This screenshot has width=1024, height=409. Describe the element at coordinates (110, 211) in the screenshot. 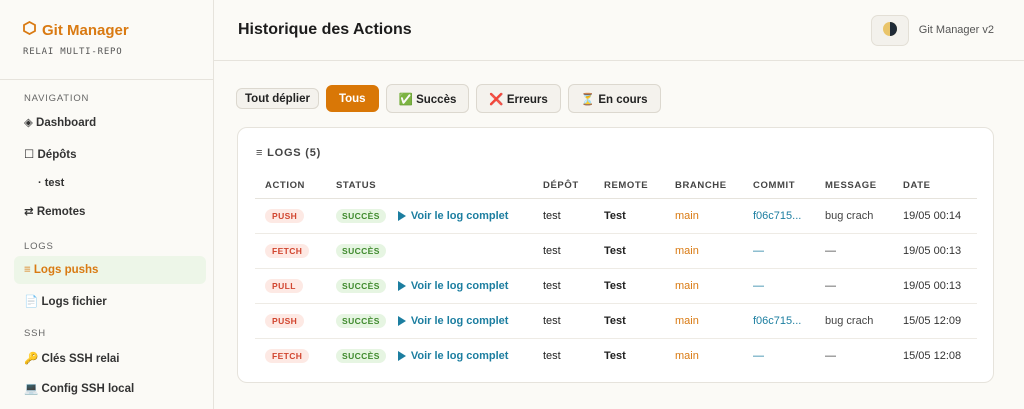

I see `sidebar-item-remotes: ⇄ Remotes` at that location.